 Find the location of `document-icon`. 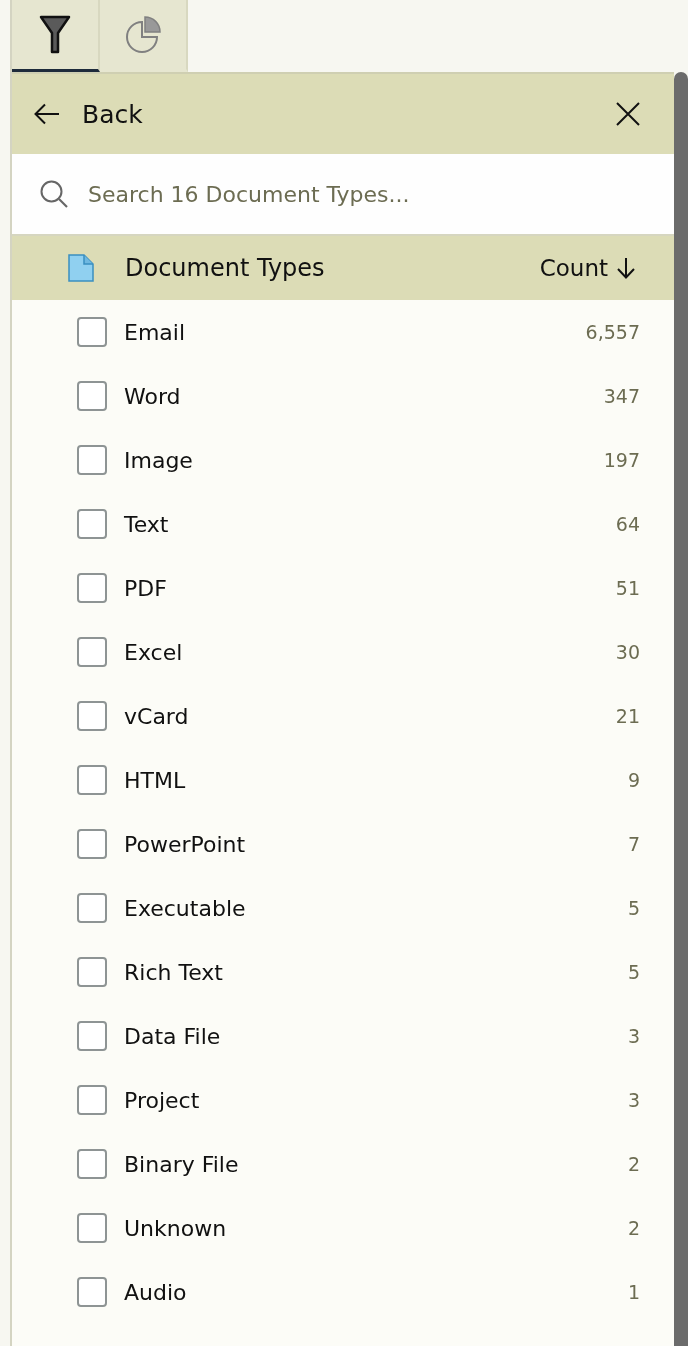

document-icon is located at coordinates (81, 268).